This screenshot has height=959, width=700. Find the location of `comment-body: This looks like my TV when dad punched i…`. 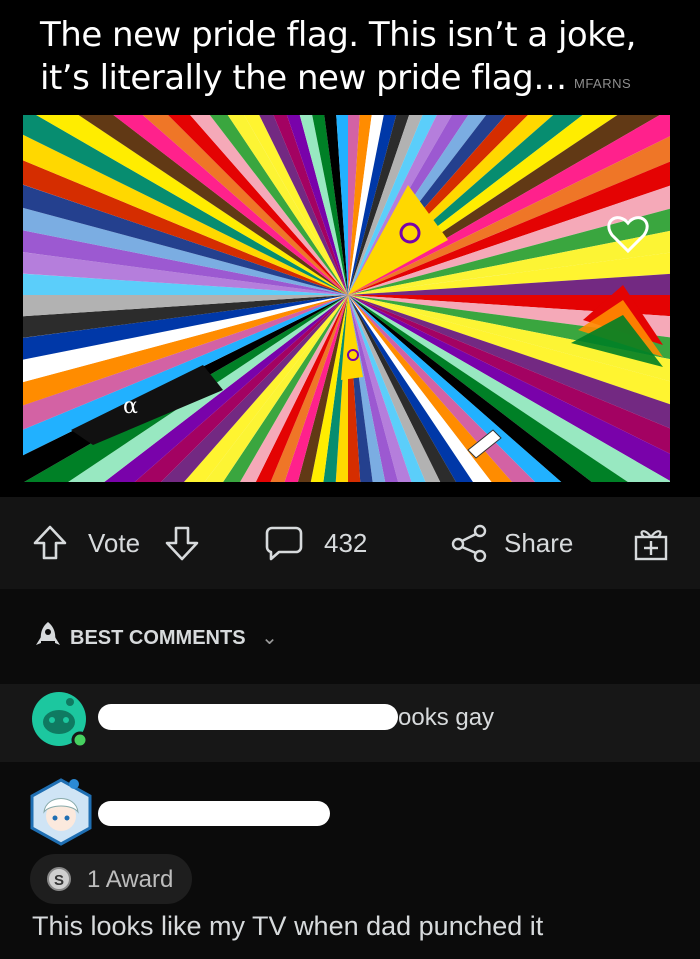

comment-body: This looks like my TV when dad punched i… is located at coordinates (288, 926).